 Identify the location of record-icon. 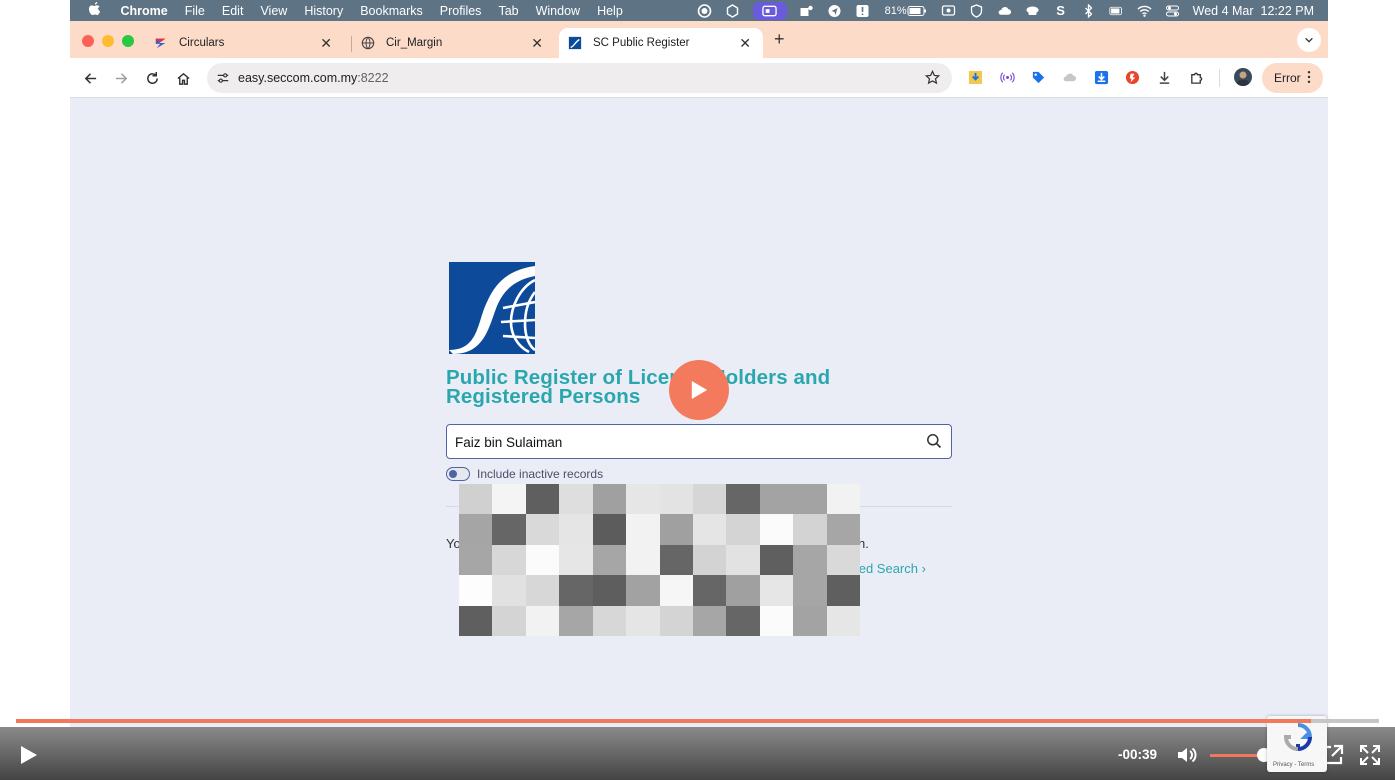
(705, 10).